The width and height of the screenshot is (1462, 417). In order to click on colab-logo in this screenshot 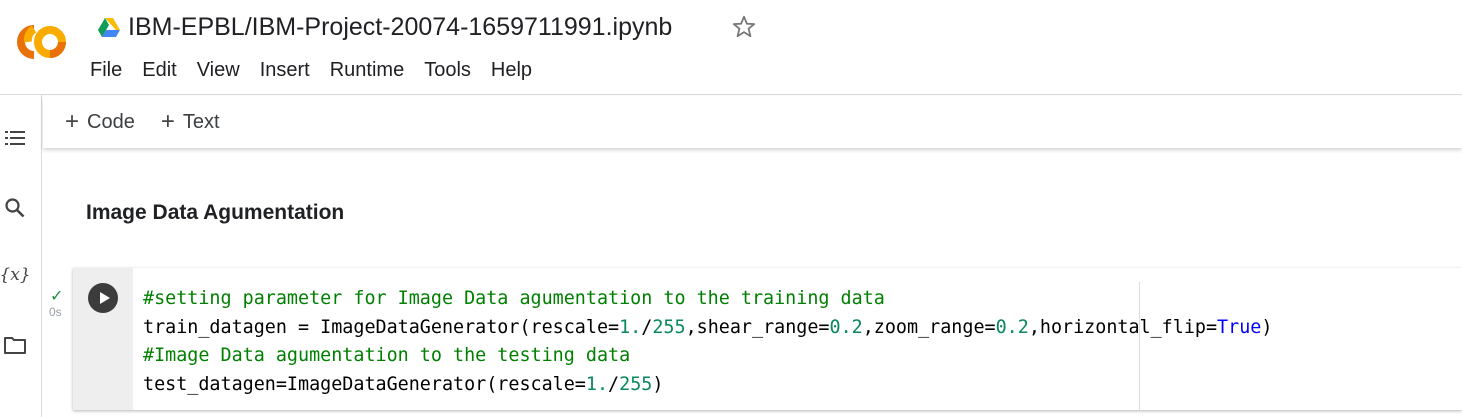, I will do `click(37, 42)`.